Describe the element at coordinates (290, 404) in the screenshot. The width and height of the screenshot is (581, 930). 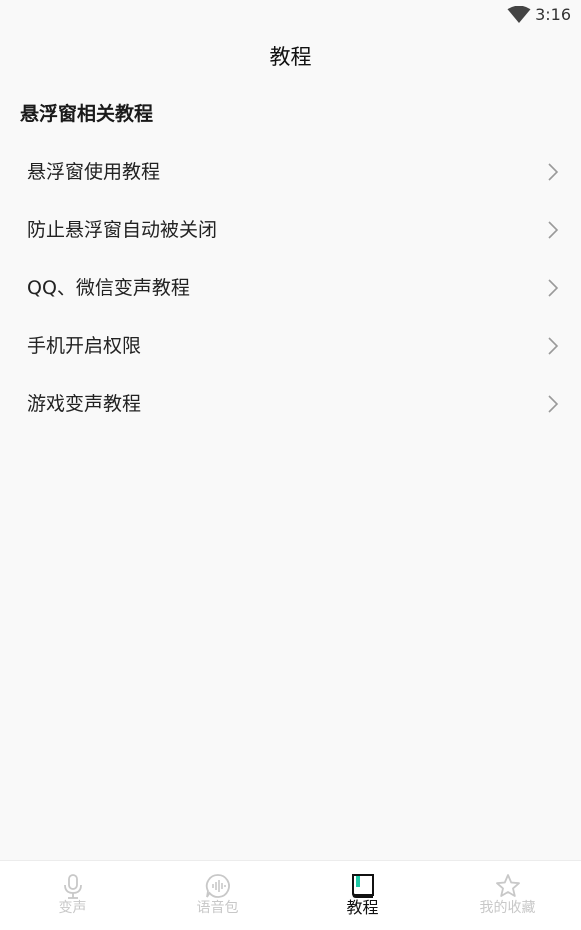
I see `tutorial-item-game-voice: 游戏变声教程` at that location.